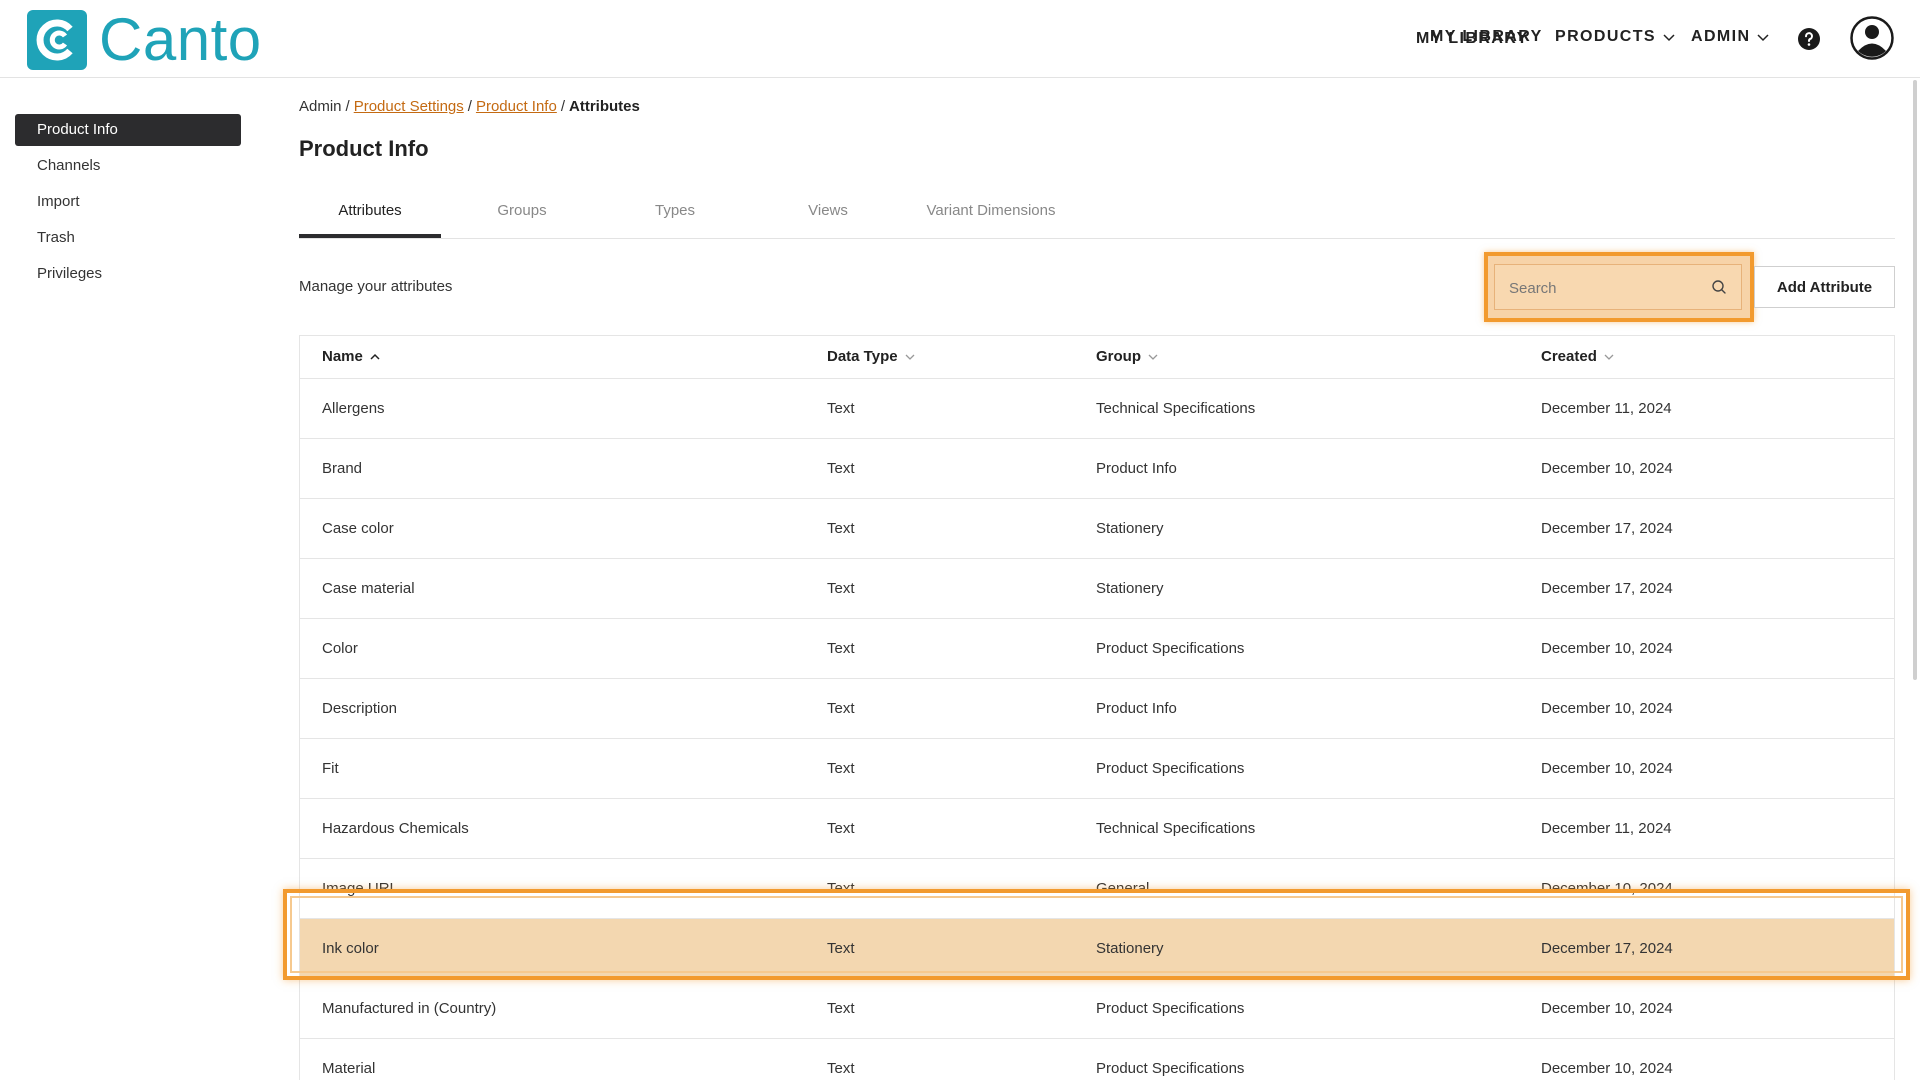  What do you see at coordinates (395, 828) in the screenshot?
I see `cell-name: Hazardous Chemicals` at bounding box center [395, 828].